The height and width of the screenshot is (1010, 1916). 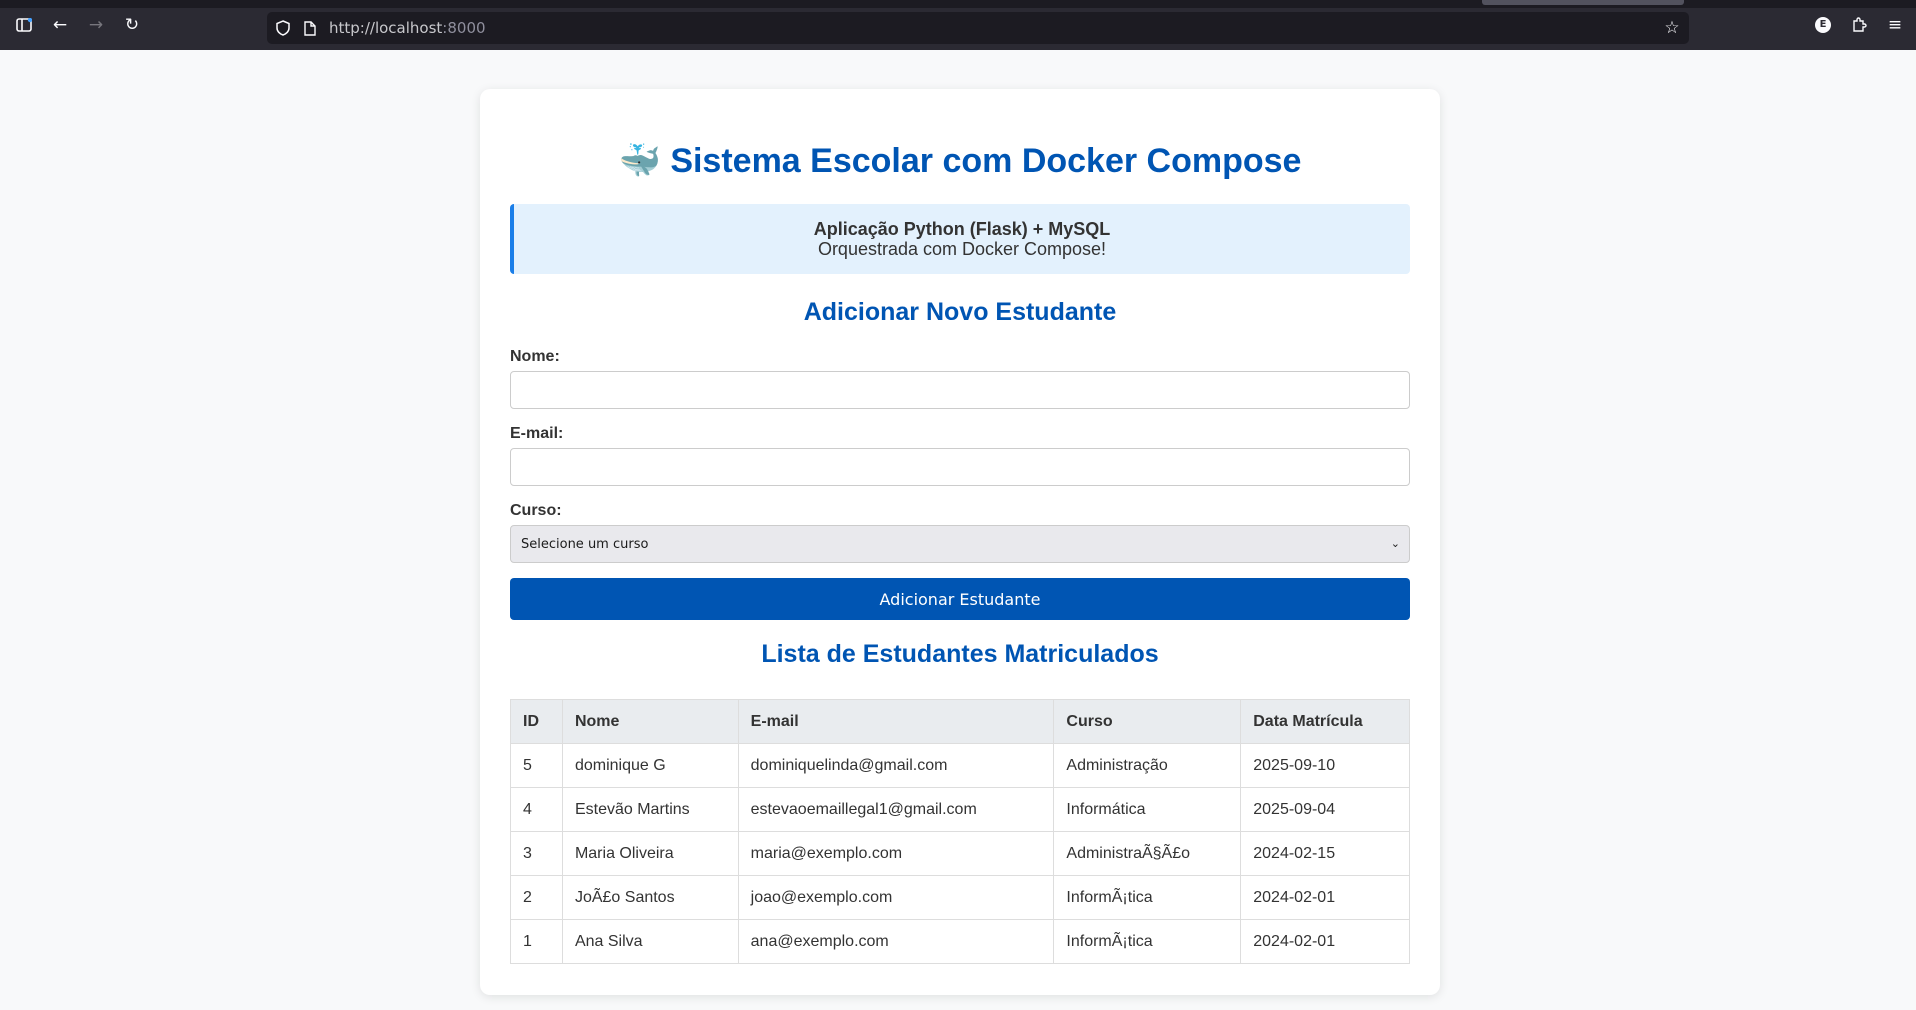 I want to click on extensions-puzzle-icon, so click(x=1859, y=25).